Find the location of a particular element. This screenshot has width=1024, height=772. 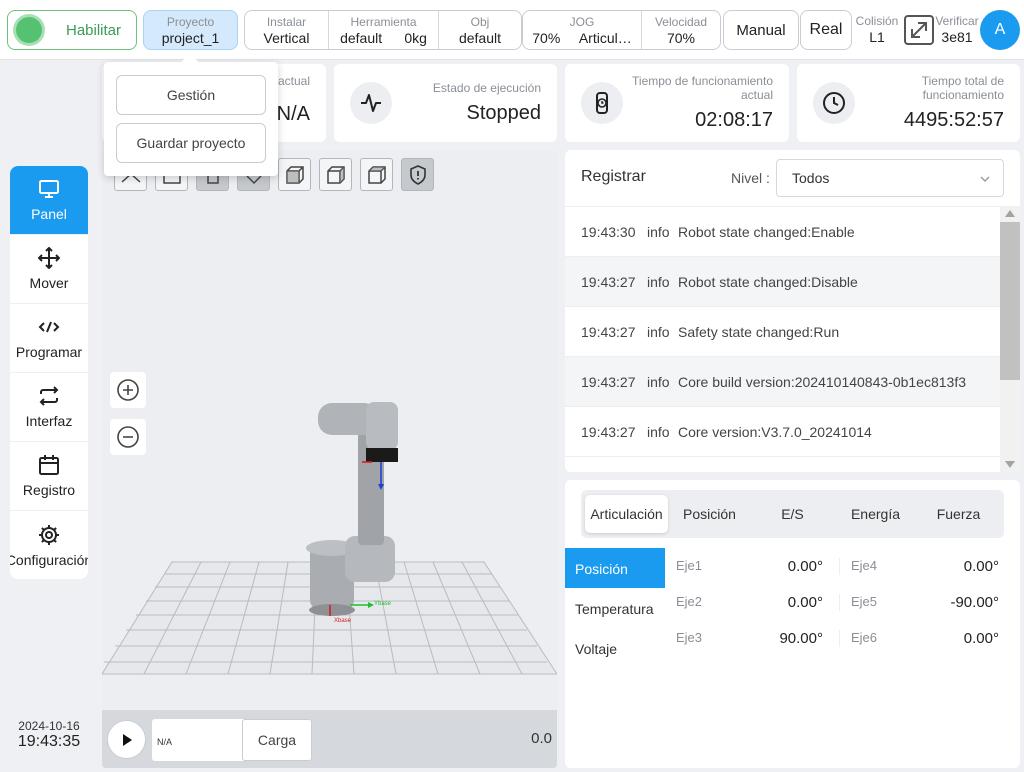

level-label-text: Nivel is located at coordinates (747, 178).